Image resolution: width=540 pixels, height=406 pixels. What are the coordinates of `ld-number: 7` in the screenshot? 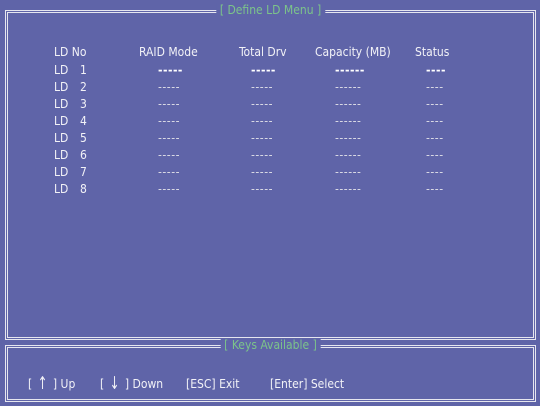 It's located at (83, 172).